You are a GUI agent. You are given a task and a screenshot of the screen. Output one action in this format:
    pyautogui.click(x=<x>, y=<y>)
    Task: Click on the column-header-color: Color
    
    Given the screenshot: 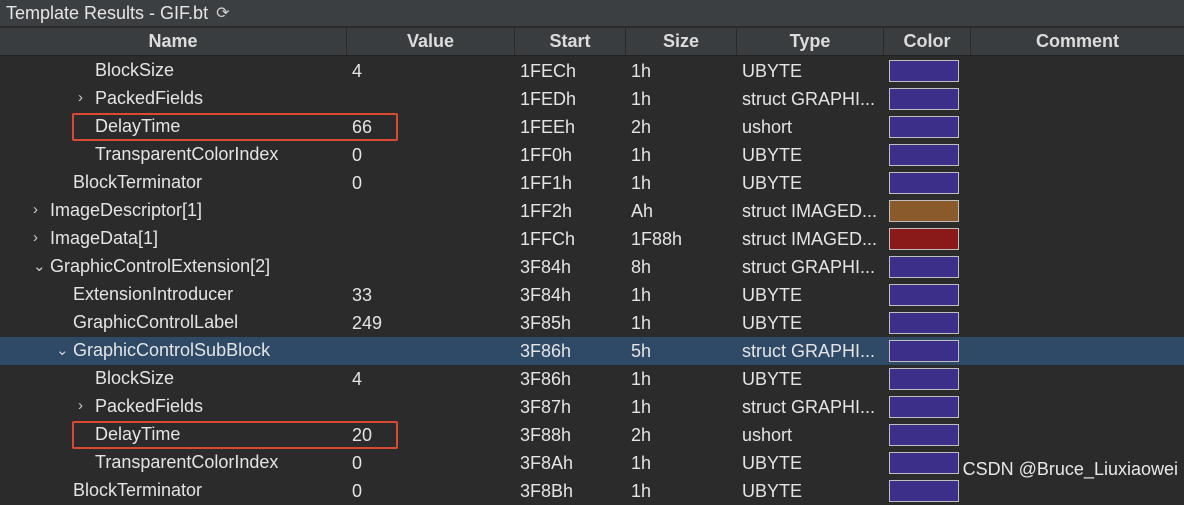 What is the action you would take?
    pyautogui.click(x=927, y=41)
    